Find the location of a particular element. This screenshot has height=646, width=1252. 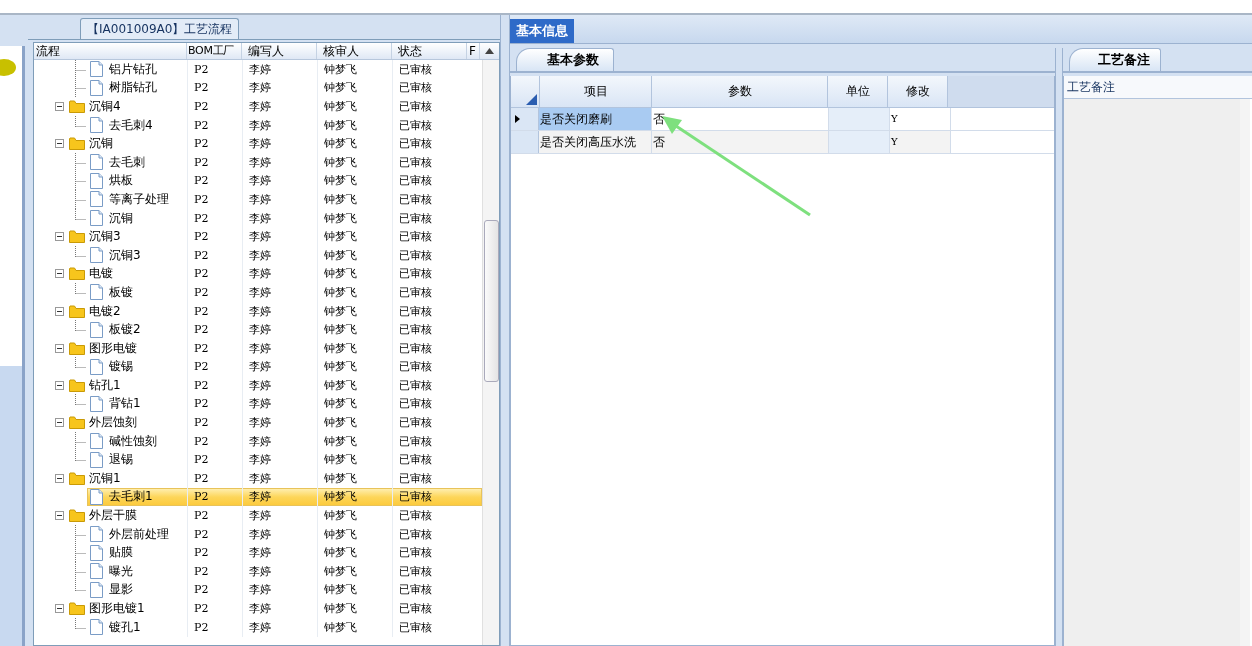

column-header: 流程 is located at coordinates (110, 51).